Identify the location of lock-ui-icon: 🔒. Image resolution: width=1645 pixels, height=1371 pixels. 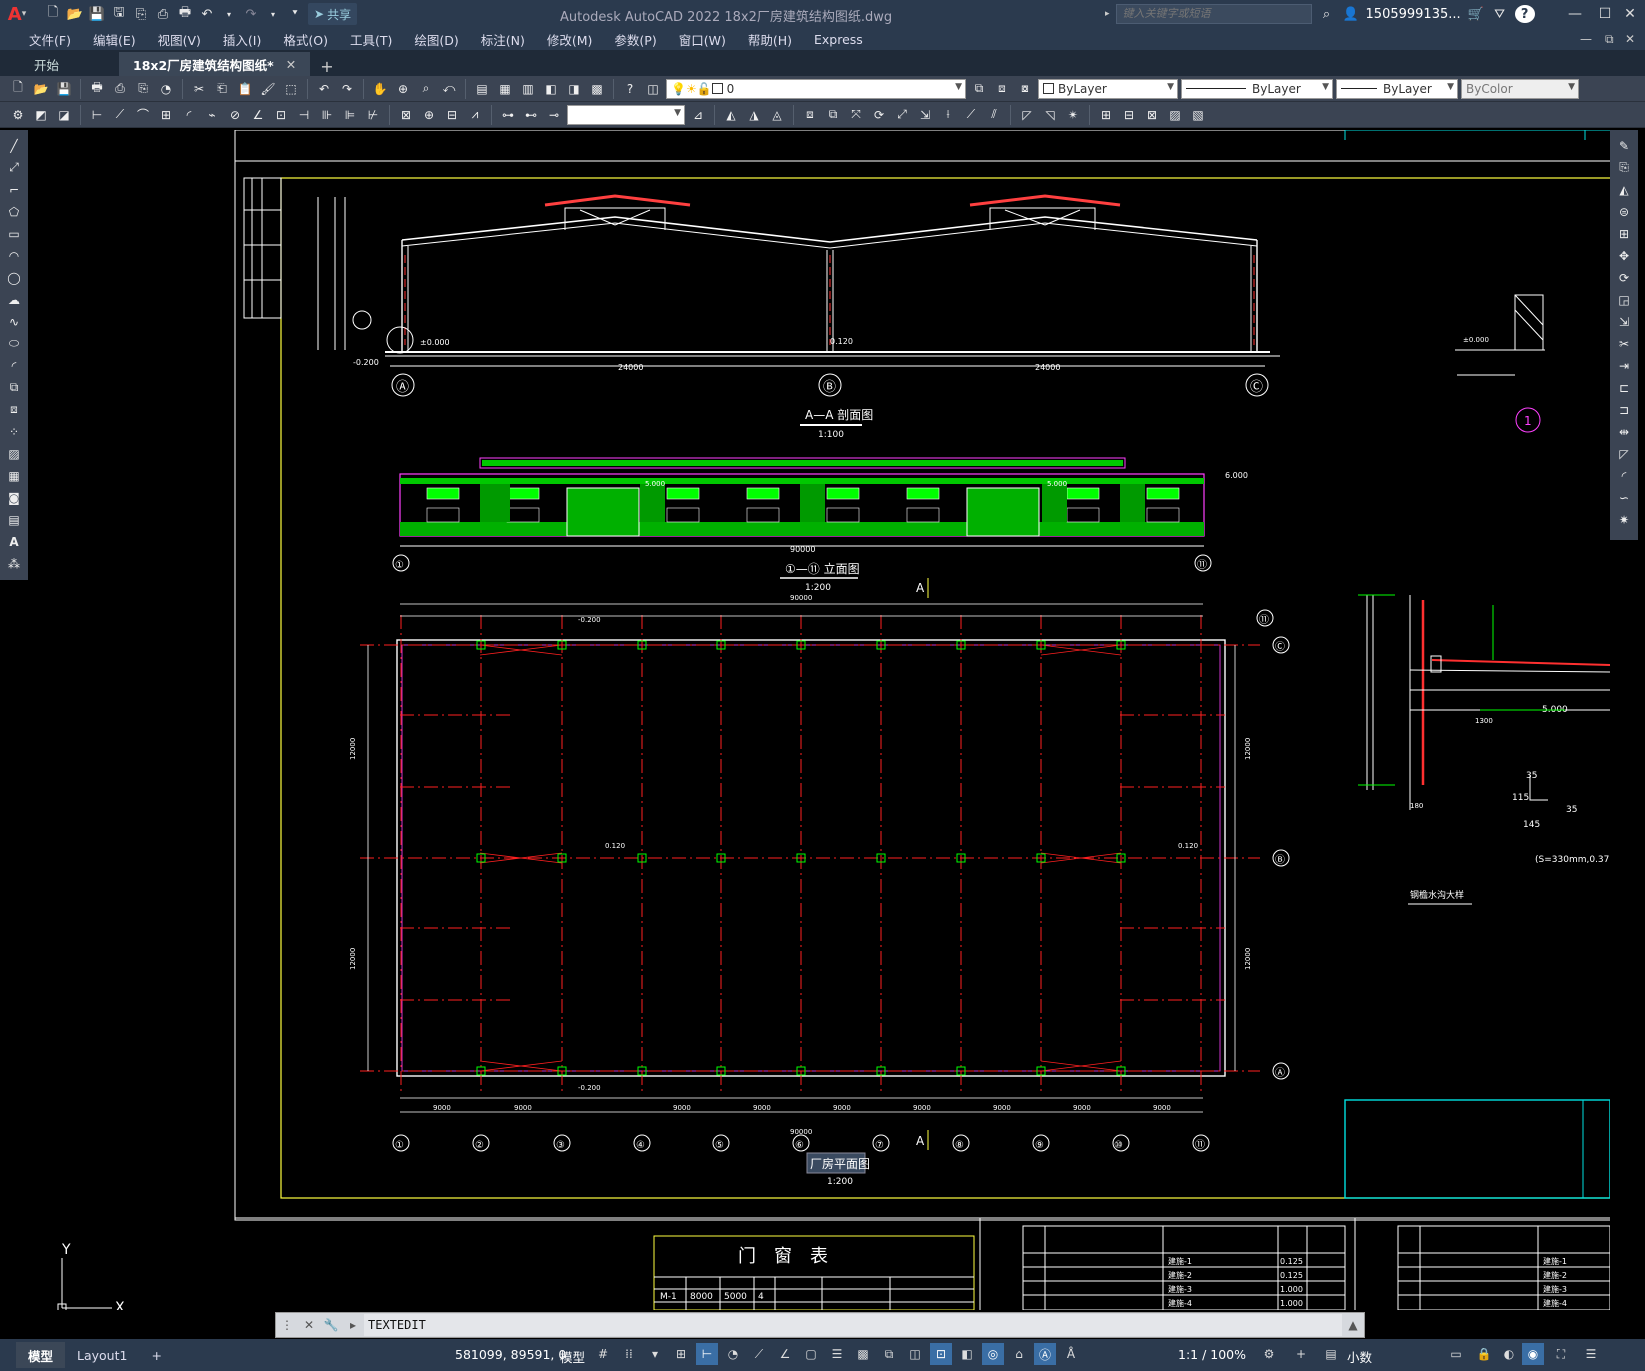
(1484, 1354).